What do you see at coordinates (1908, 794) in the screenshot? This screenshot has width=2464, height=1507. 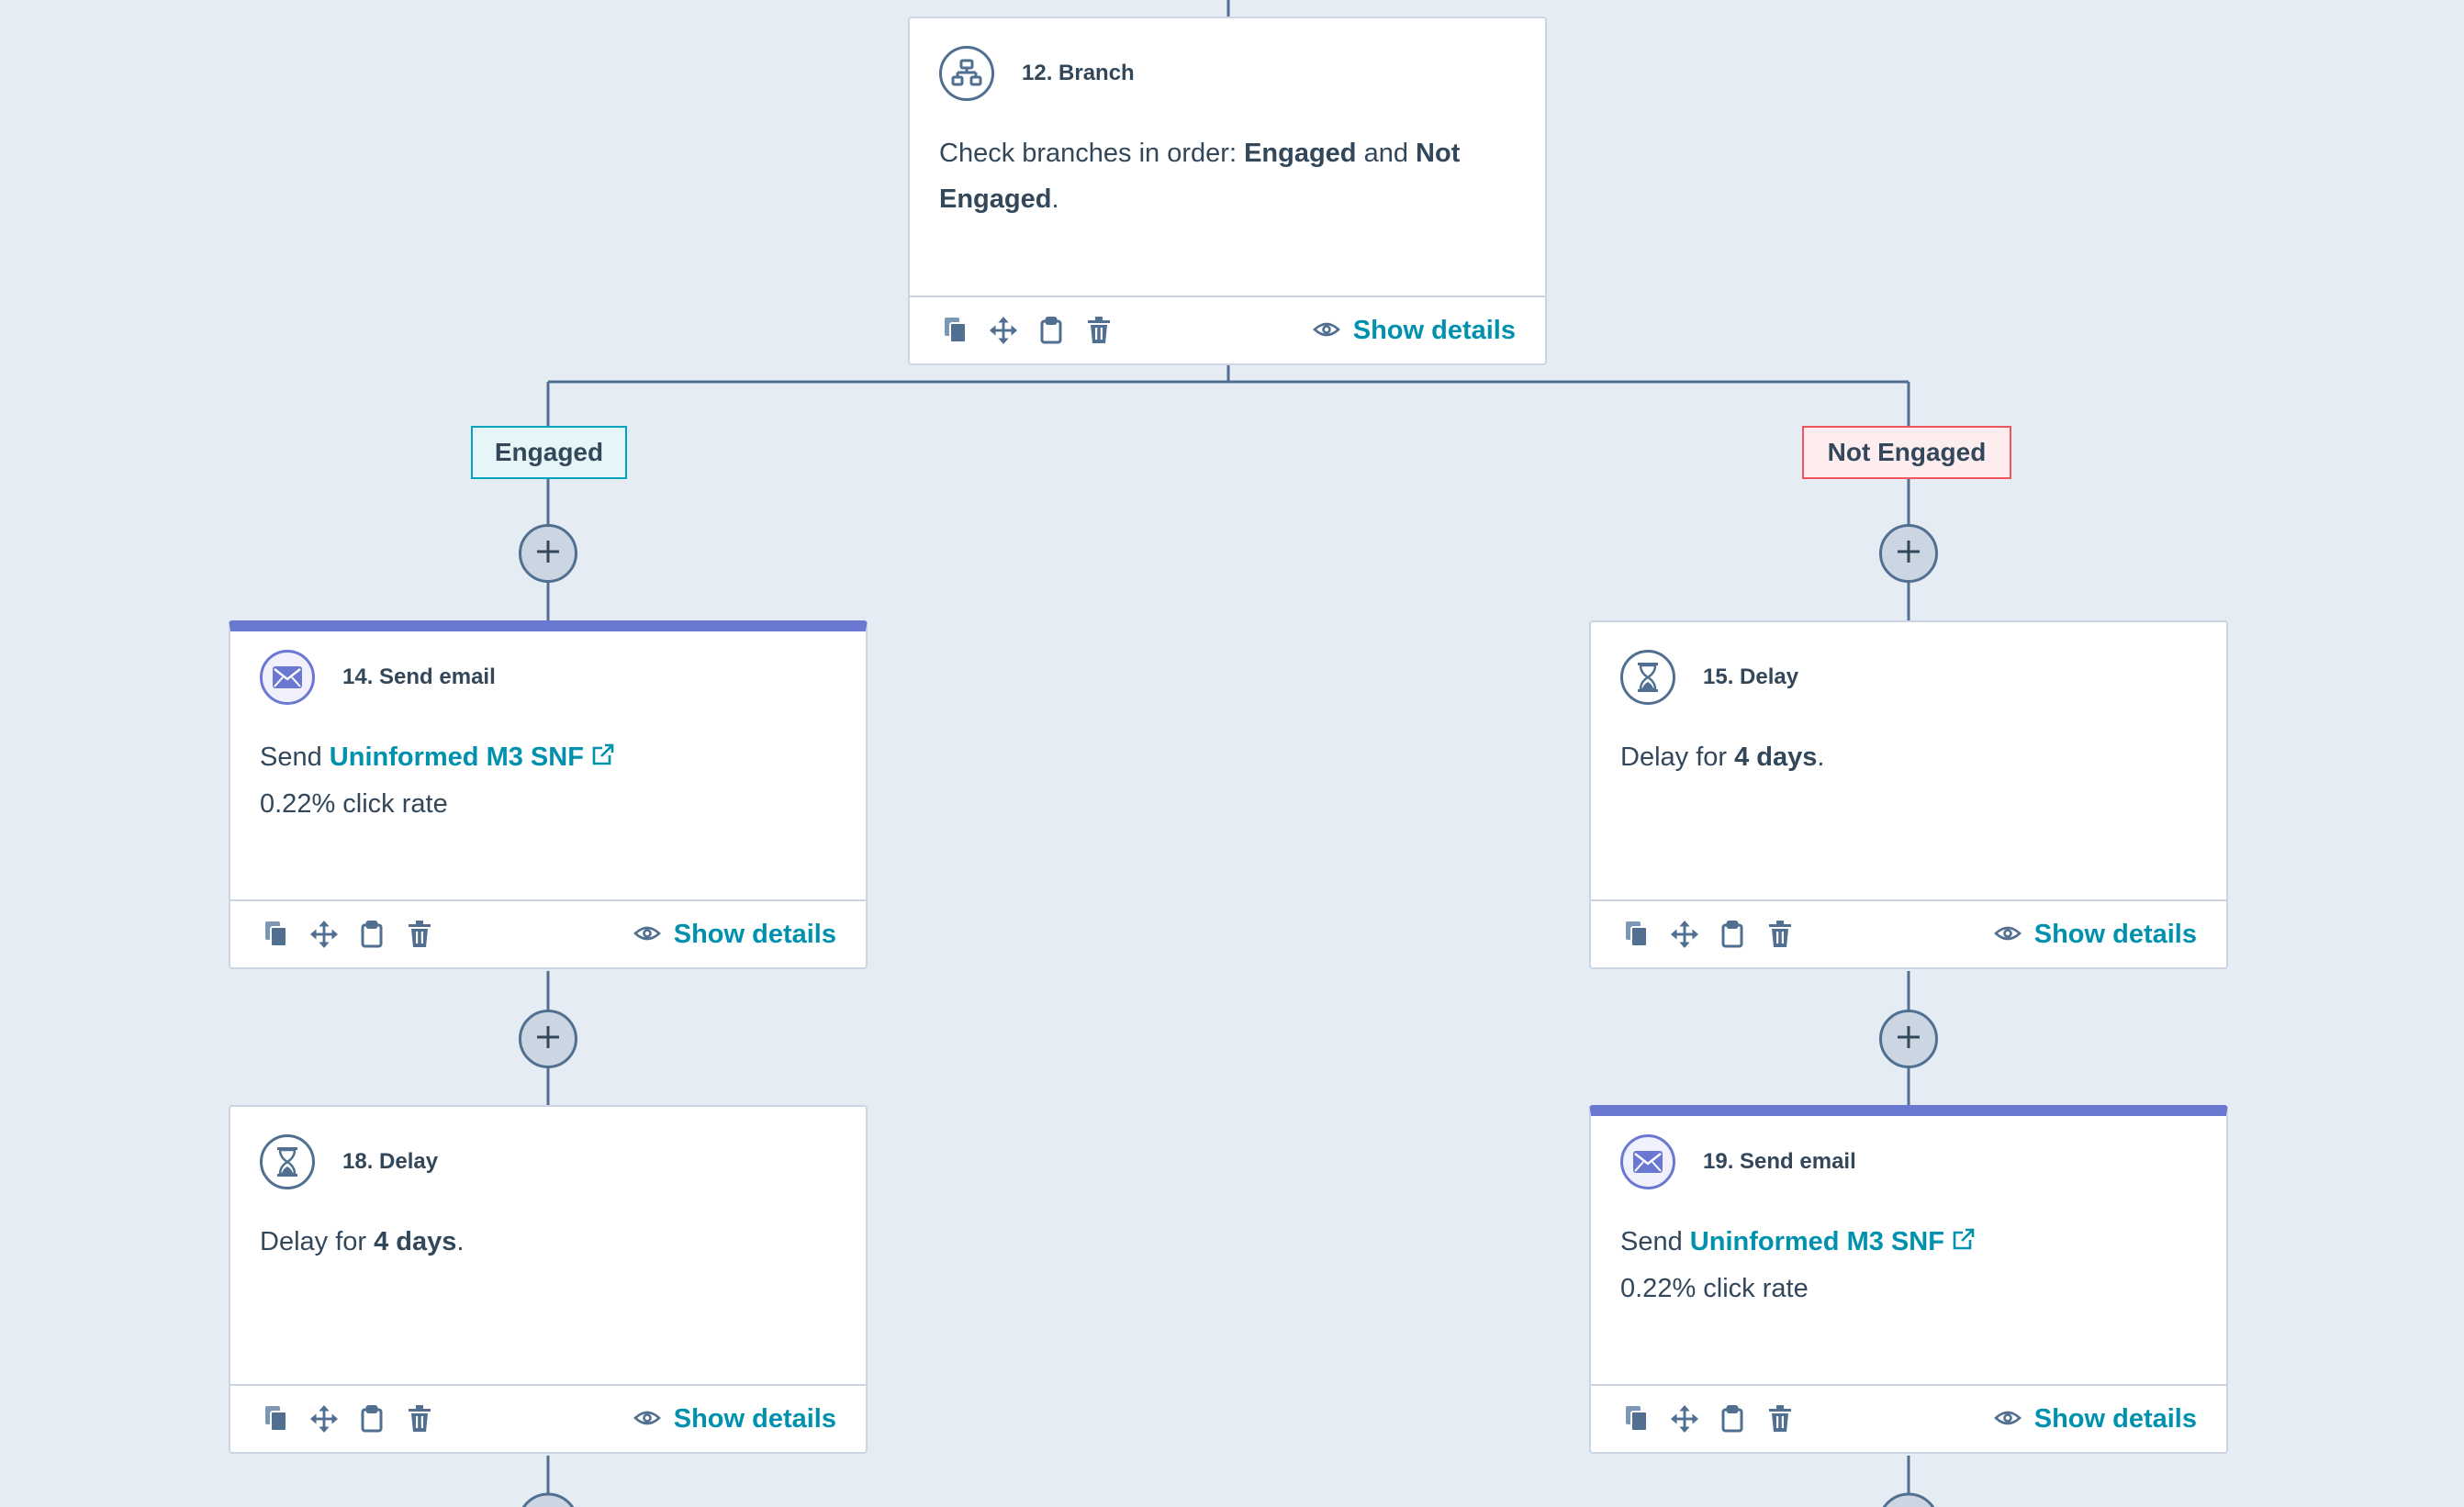 I see `delay-action-card: 15. Delay Delay for 4 days. Show details` at bounding box center [1908, 794].